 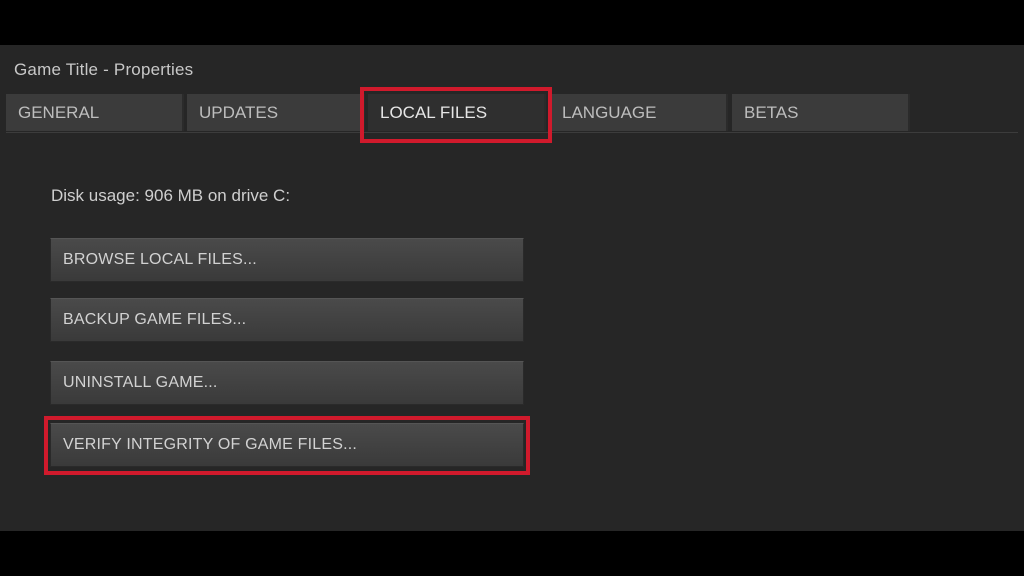 What do you see at coordinates (104, 69) in the screenshot?
I see `window-title: Game Title - Properties` at bounding box center [104, 69].